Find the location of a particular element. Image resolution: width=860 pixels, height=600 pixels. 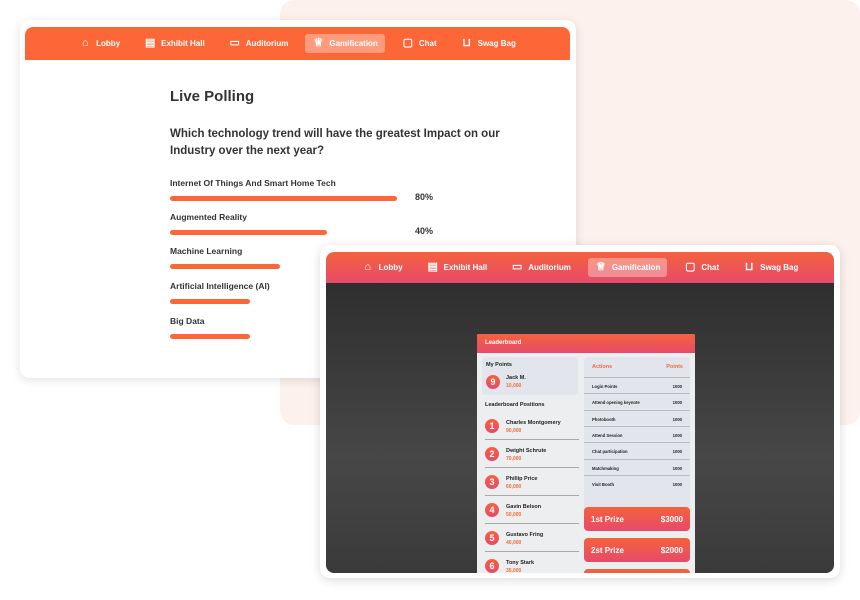

rank-badge: 9 is located at coordinates (493, 382).